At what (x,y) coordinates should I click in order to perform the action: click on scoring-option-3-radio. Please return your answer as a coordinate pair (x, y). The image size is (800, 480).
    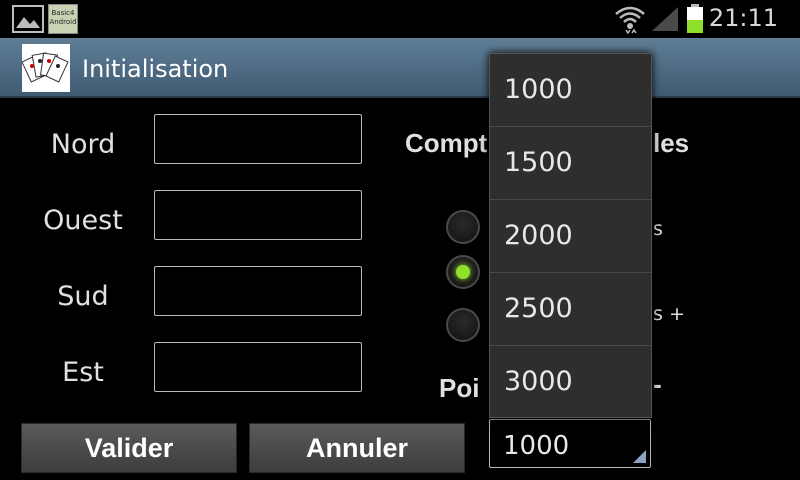
    Looking at the image, I should click on (463, 325).